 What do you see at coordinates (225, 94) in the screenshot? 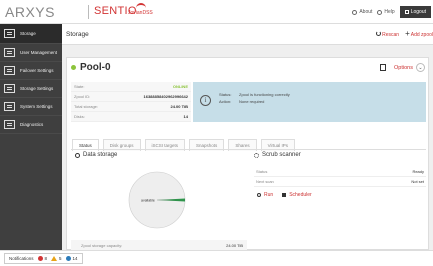
I see `status-label: Status:` at bounding box center [225, 94].